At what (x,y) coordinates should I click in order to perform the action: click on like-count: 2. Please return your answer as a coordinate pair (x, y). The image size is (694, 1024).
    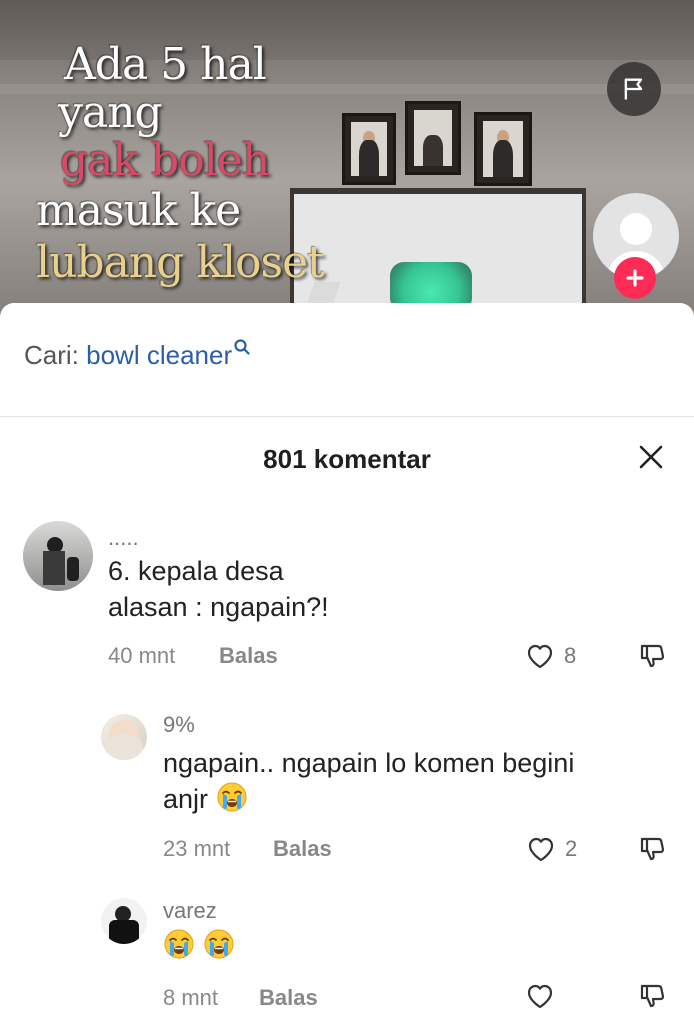
    Looking at the image, I should click on (571, 848).